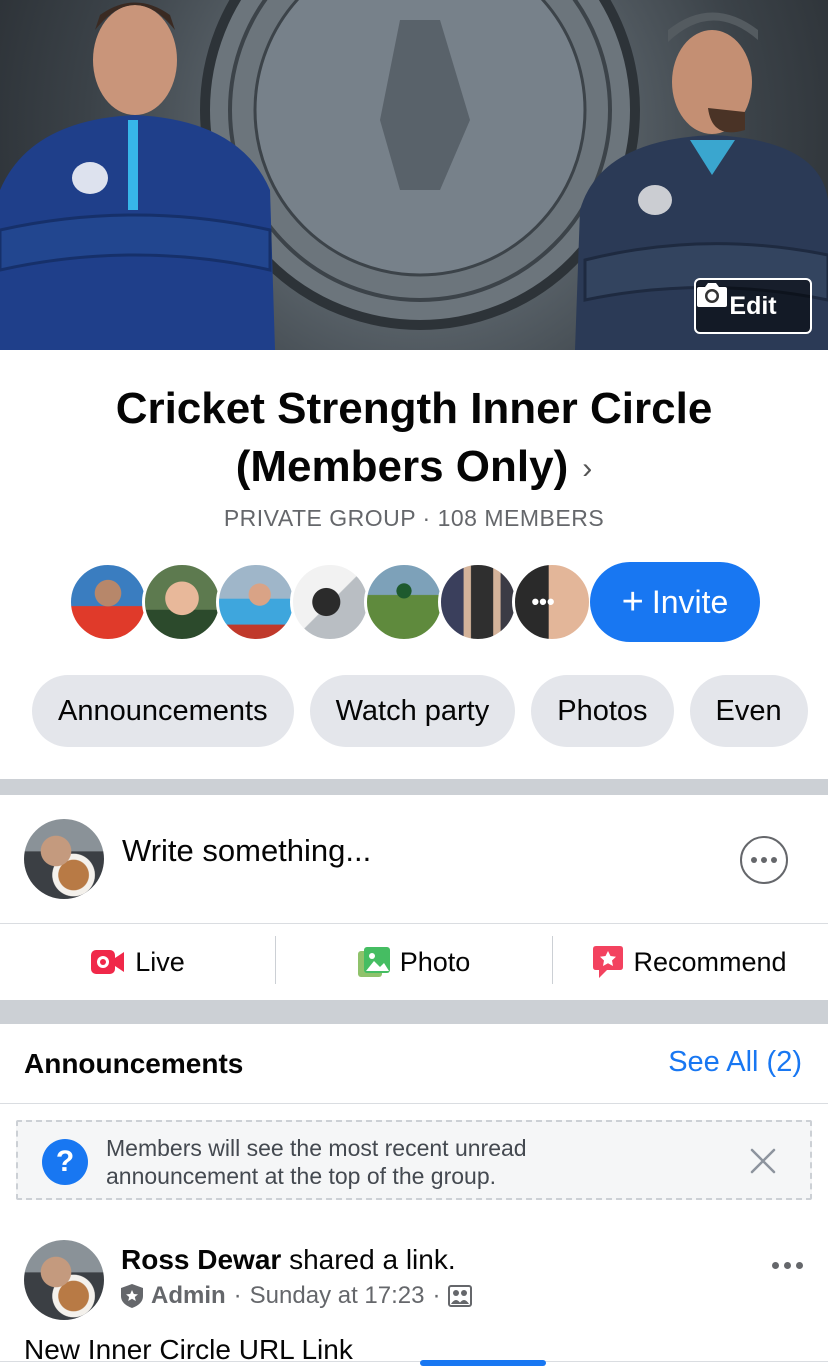  I want to click on question-icon: ?, so click(65, 1162).